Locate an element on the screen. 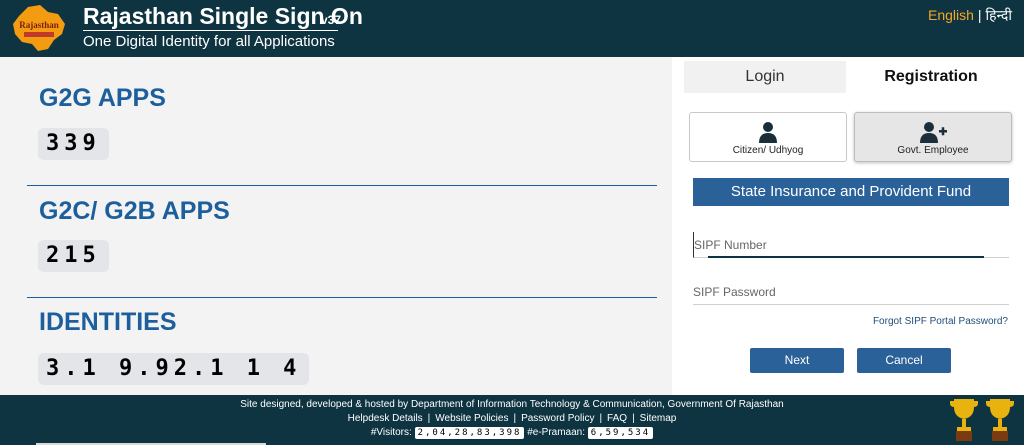 This screenshot has width=1024, height=445. sipf-password-field is located at coordinates (851, 292).